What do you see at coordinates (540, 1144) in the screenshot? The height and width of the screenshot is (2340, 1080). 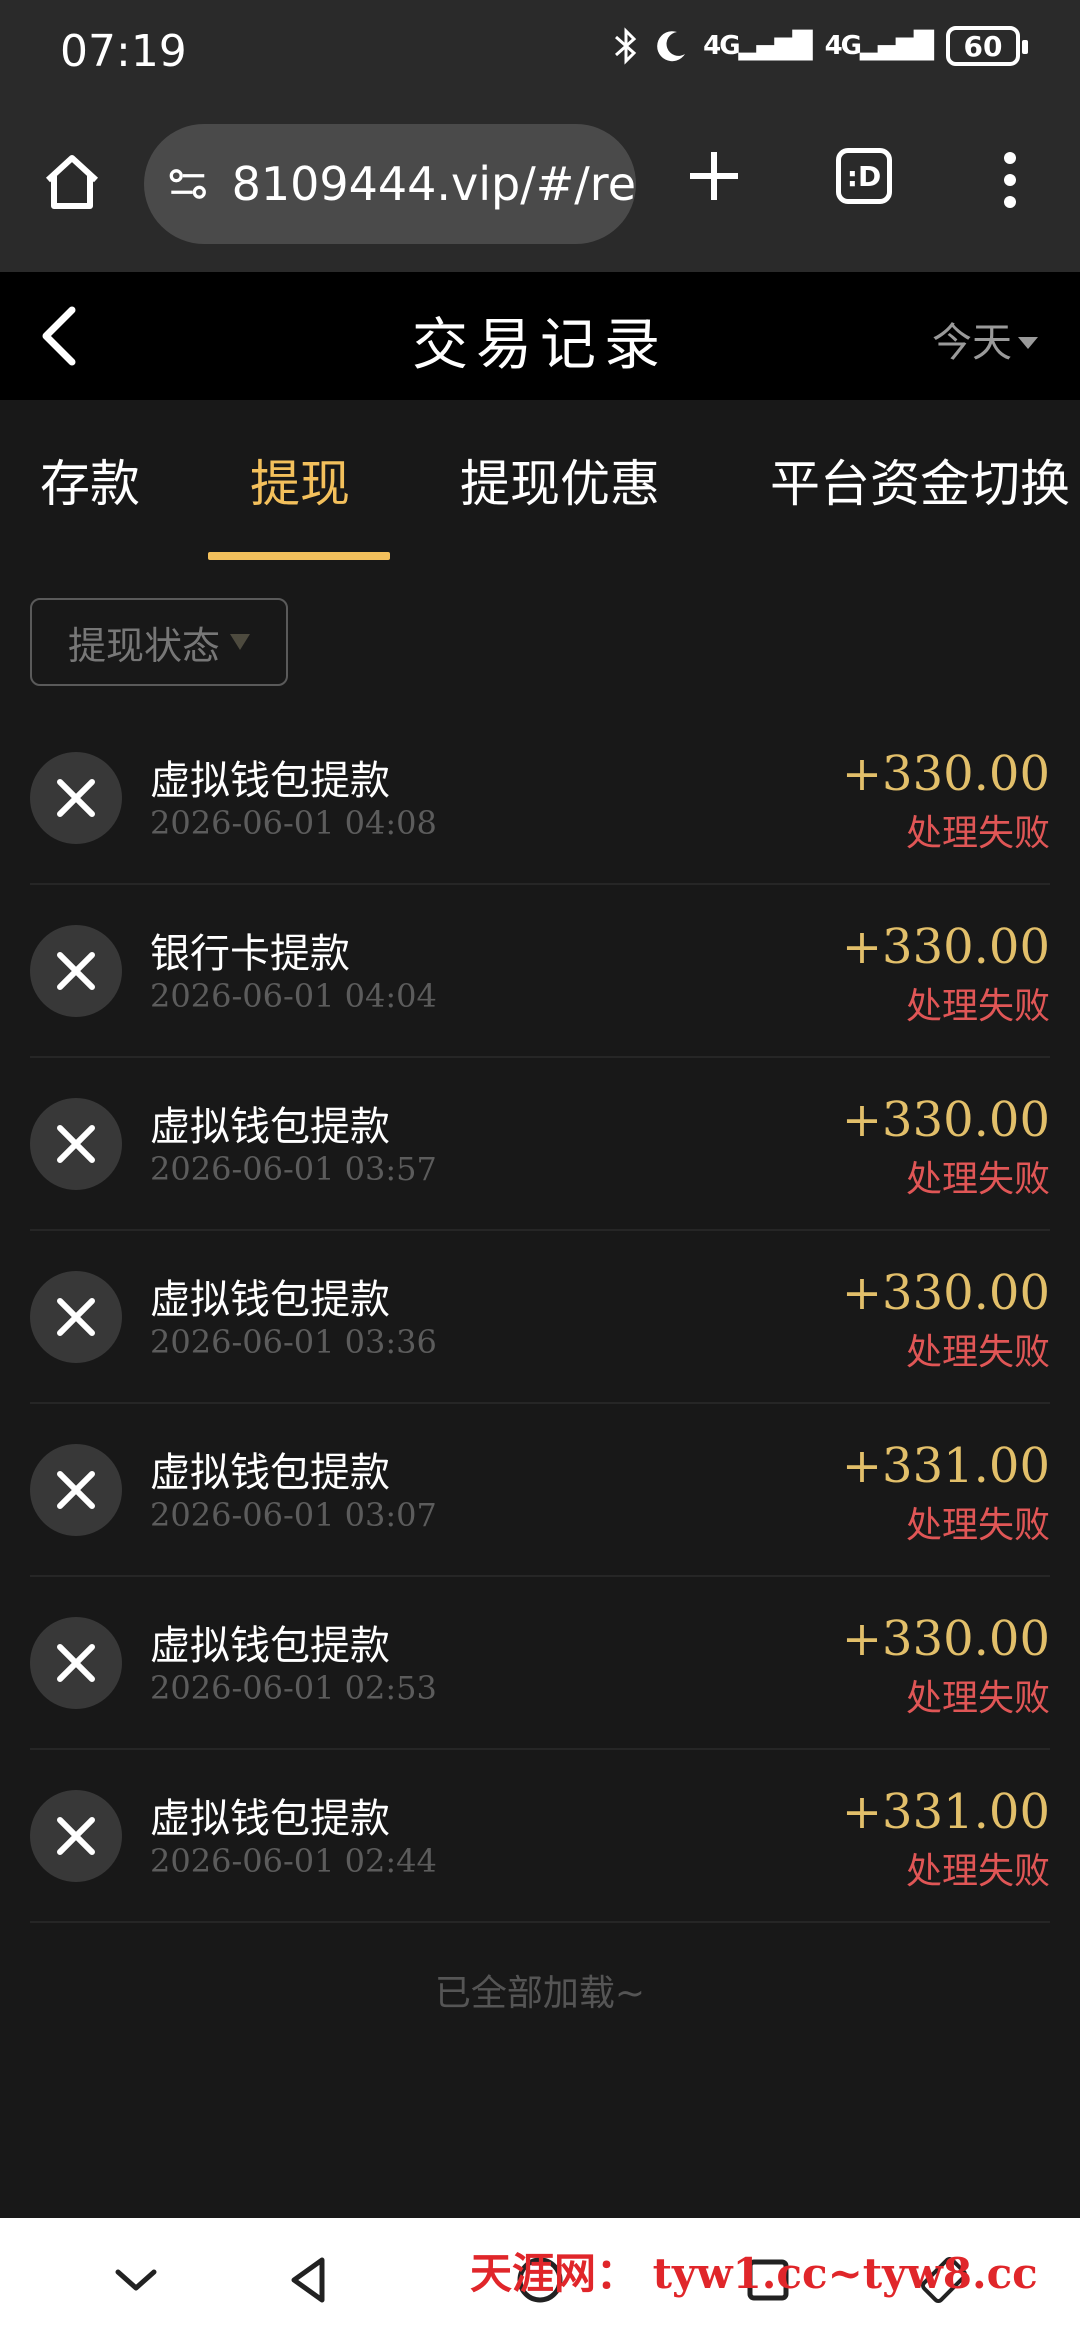 I see `list-item: 虚拟钱包提款 2026-06-01 03:57 +330.00 处理失败` at bounding box center [540, 1144].